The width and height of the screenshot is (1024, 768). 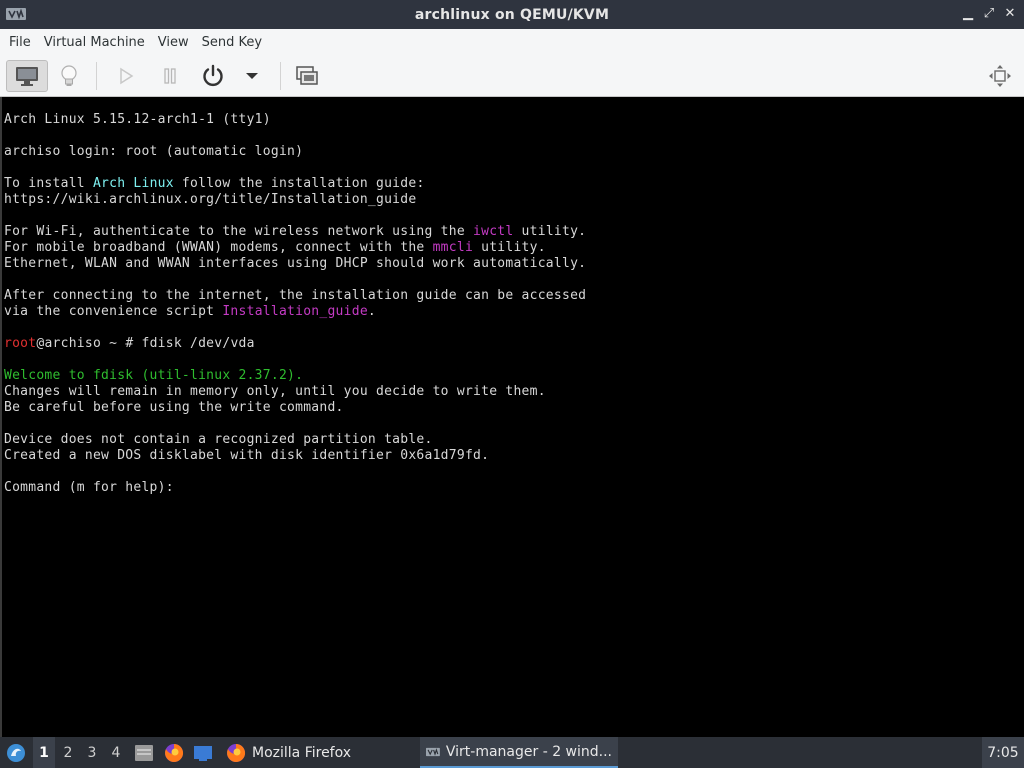 I want to click on window-title: archlinux on QEMU/KVM, so click(x=512, y=14).